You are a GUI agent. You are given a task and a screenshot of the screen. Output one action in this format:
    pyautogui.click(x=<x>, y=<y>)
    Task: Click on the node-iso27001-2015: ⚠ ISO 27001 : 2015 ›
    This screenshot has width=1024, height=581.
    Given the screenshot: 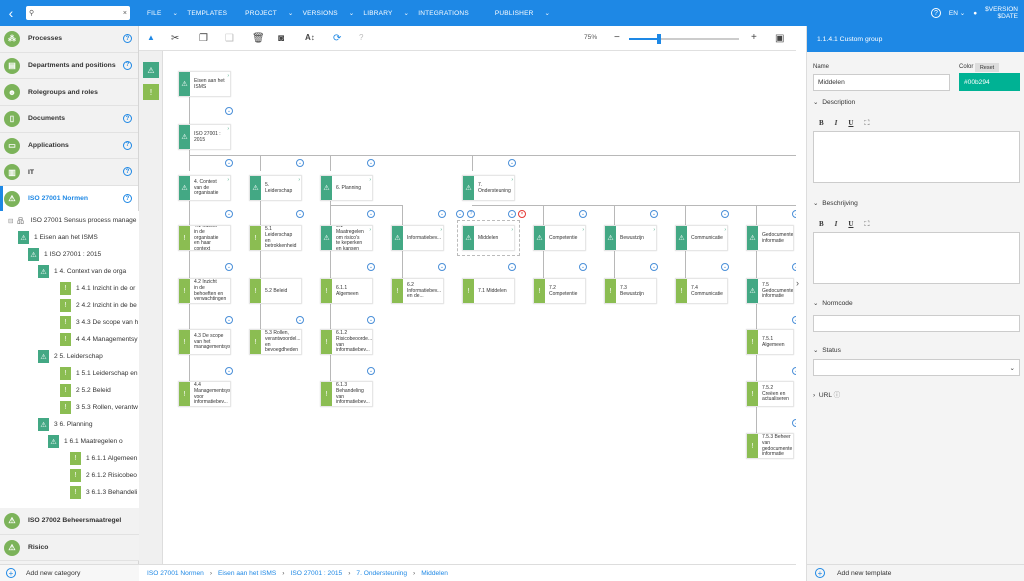 What is the action you would take?
    pyautogui.click(x=204, y=137)
    